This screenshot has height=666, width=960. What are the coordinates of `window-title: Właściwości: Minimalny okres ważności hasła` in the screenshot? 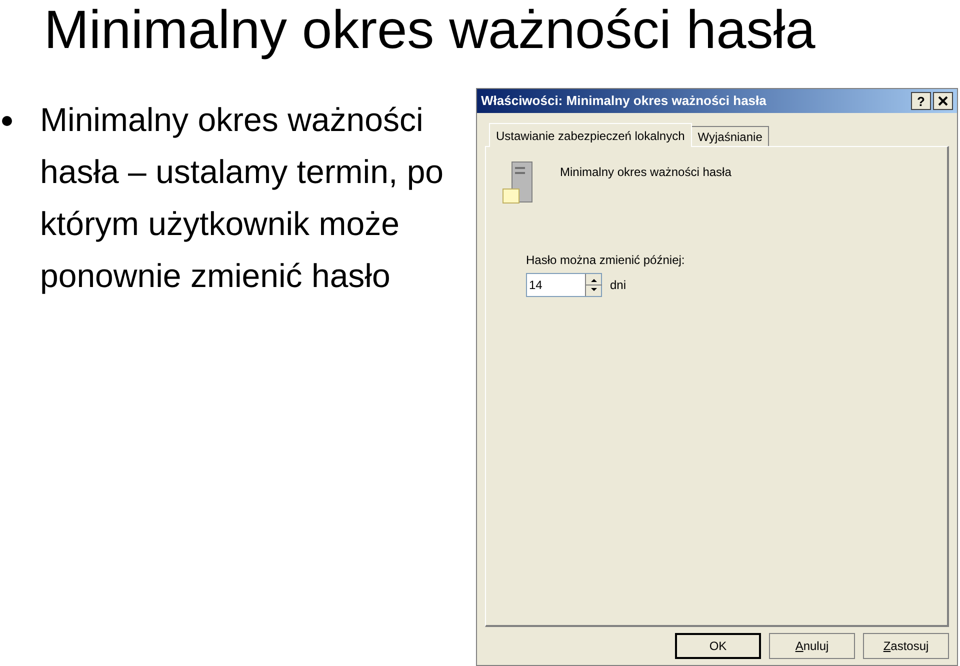 It's located at (624, 101).